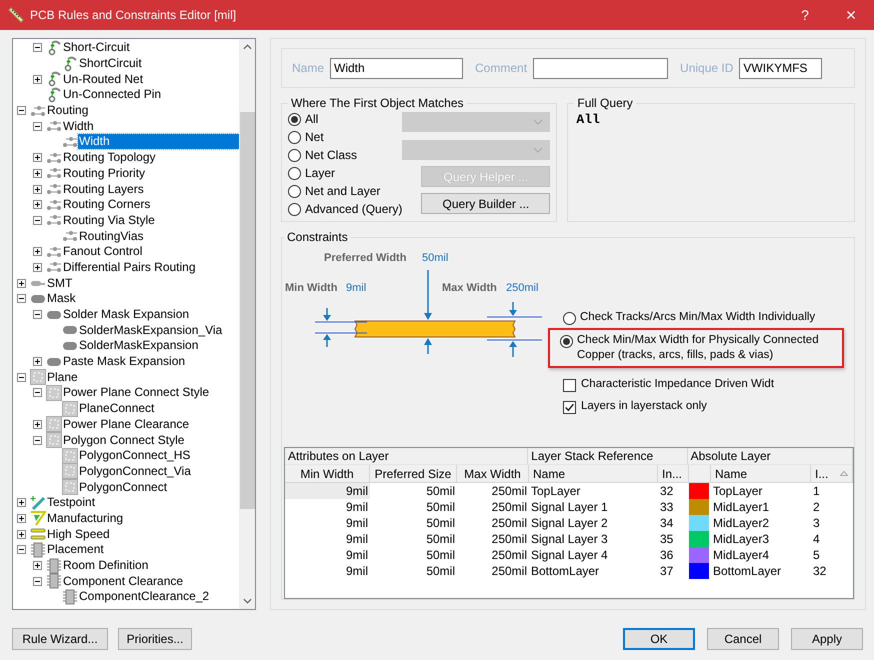 The height and width of the screenshot is (660, 874). I want to click on scroll-bar, so click(247, 324).